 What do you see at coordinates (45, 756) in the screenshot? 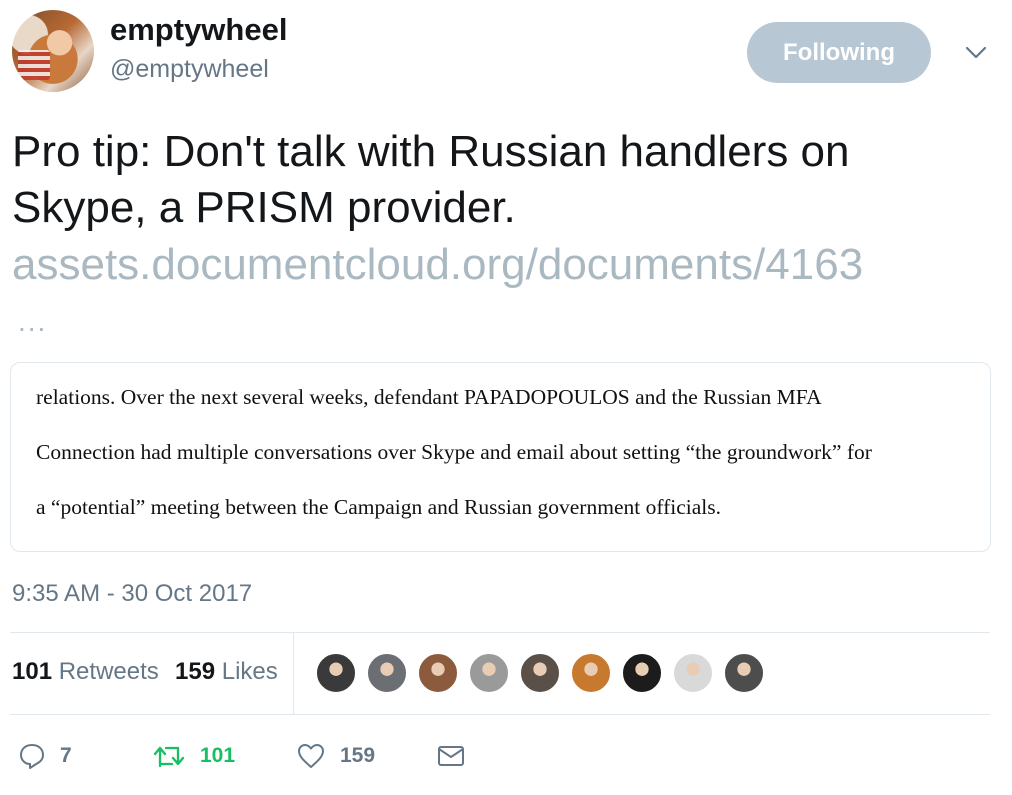
I see `reply-action: 7` at bounding box center [45, 756].